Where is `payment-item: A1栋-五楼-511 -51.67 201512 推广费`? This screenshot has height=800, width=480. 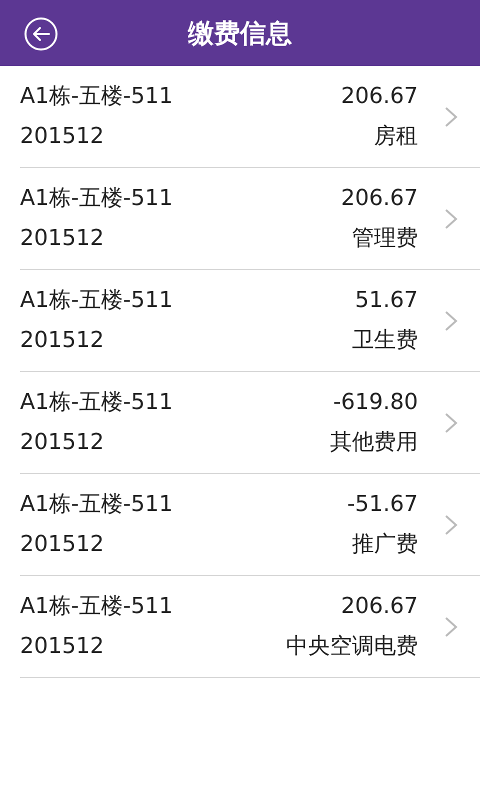 payment-item: A1栋-五楼-511 -51.67 201512 推广费 is located at coordinates (250, 525).